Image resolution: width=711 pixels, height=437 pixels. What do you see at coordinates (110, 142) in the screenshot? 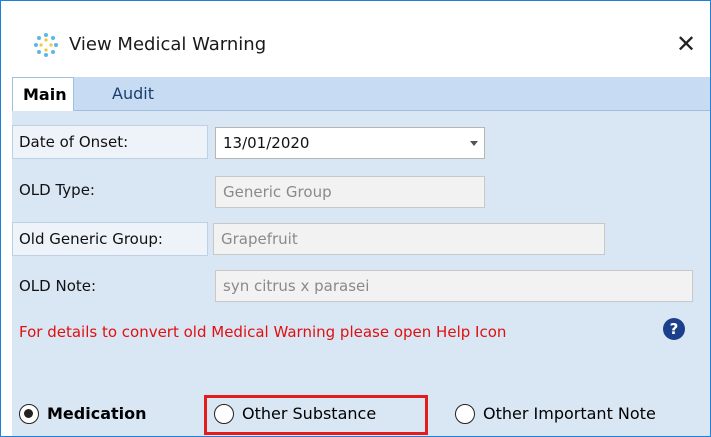
I see `date-of-onset-label: Date of Onset:` at bounding box center [110, 142].